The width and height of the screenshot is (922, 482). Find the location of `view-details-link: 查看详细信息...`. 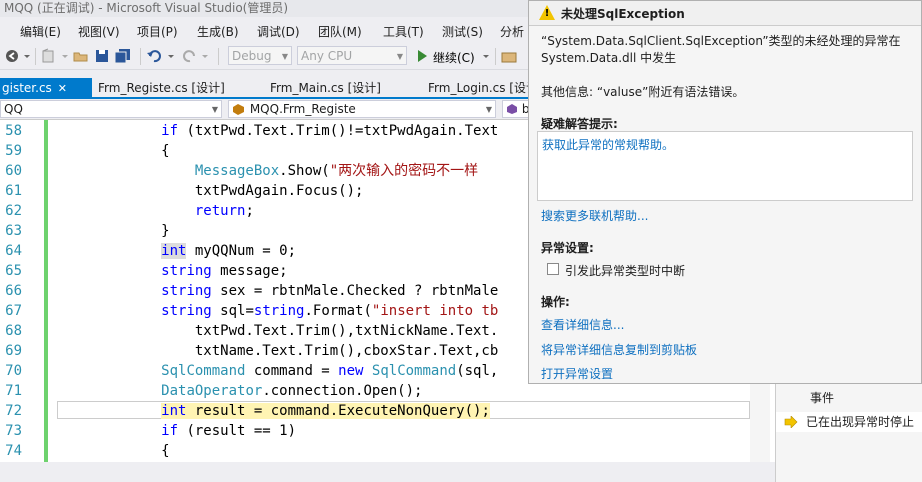

view-details-link: 查看详细信息... is located at coordinates (582, 324).